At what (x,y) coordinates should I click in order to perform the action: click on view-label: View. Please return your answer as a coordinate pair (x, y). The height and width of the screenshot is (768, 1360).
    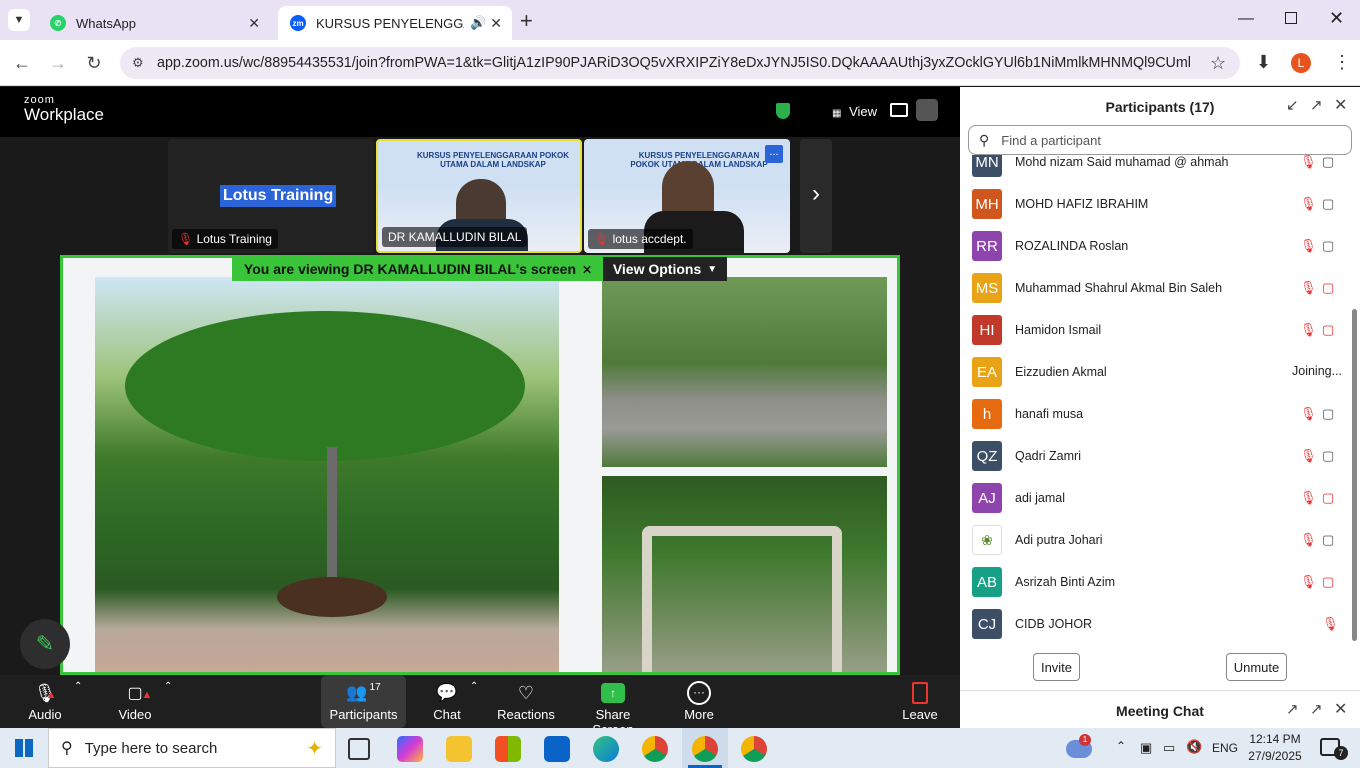
    Looking at the image, I should click on (863, 111).